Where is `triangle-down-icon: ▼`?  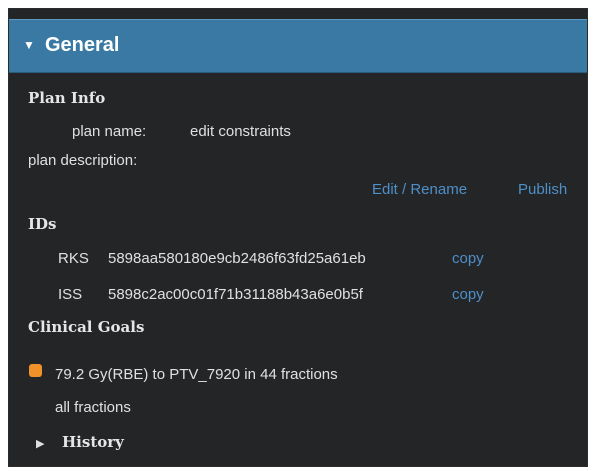 triangle-down-icon: ▼ is located at coordinates (29, 45).